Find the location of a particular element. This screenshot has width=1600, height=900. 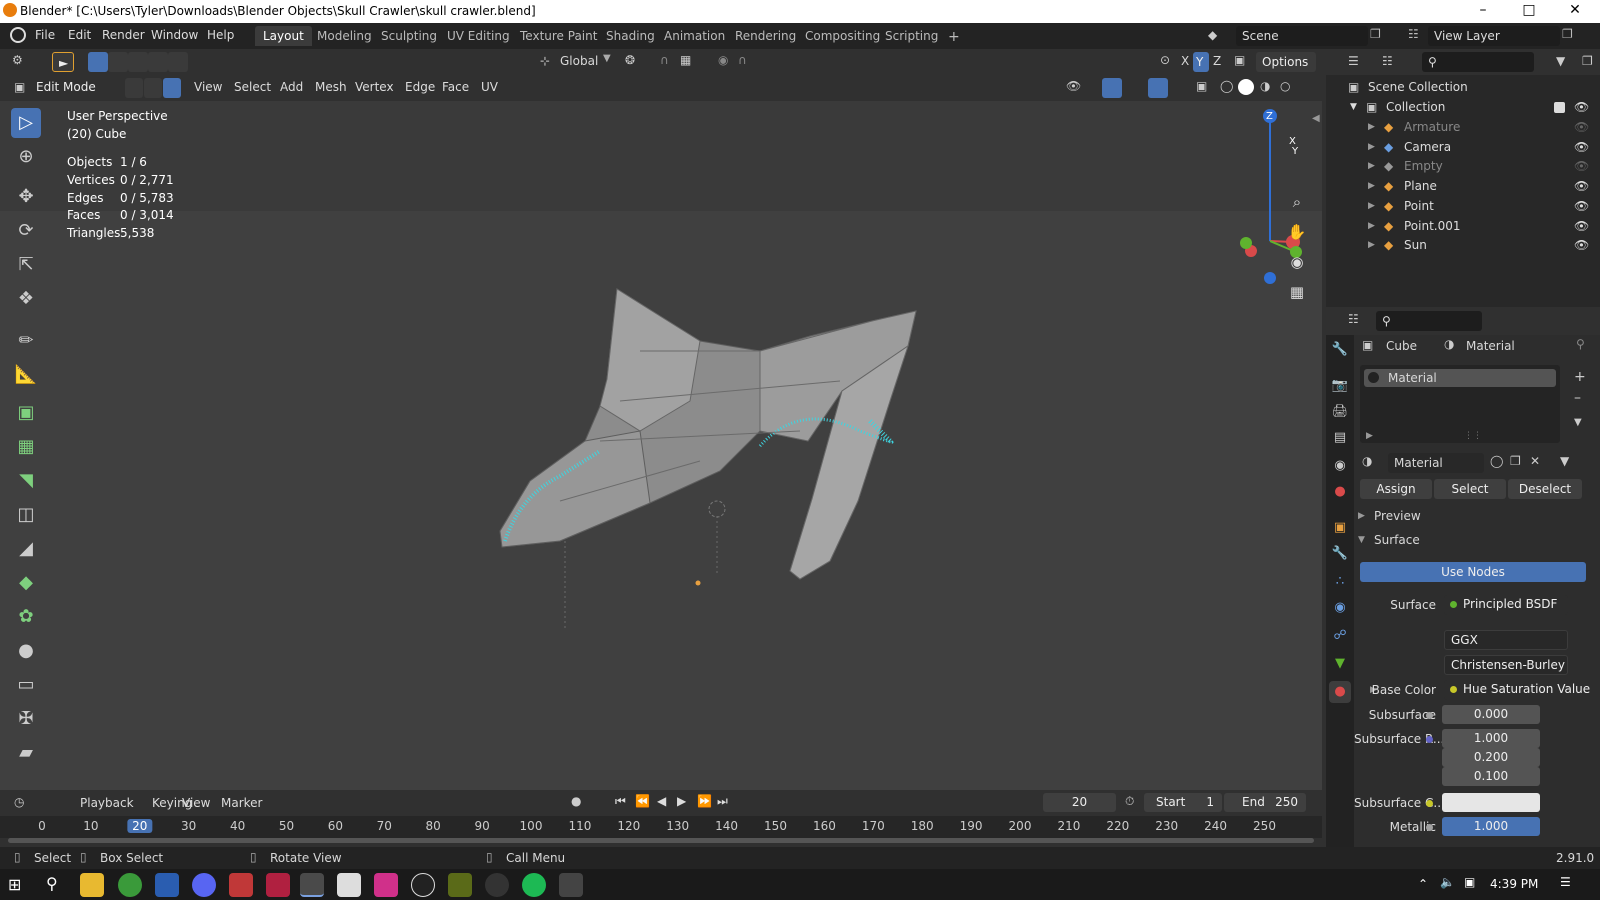

duplicate-icon: ❐ is located at coordinates (1515, 461).